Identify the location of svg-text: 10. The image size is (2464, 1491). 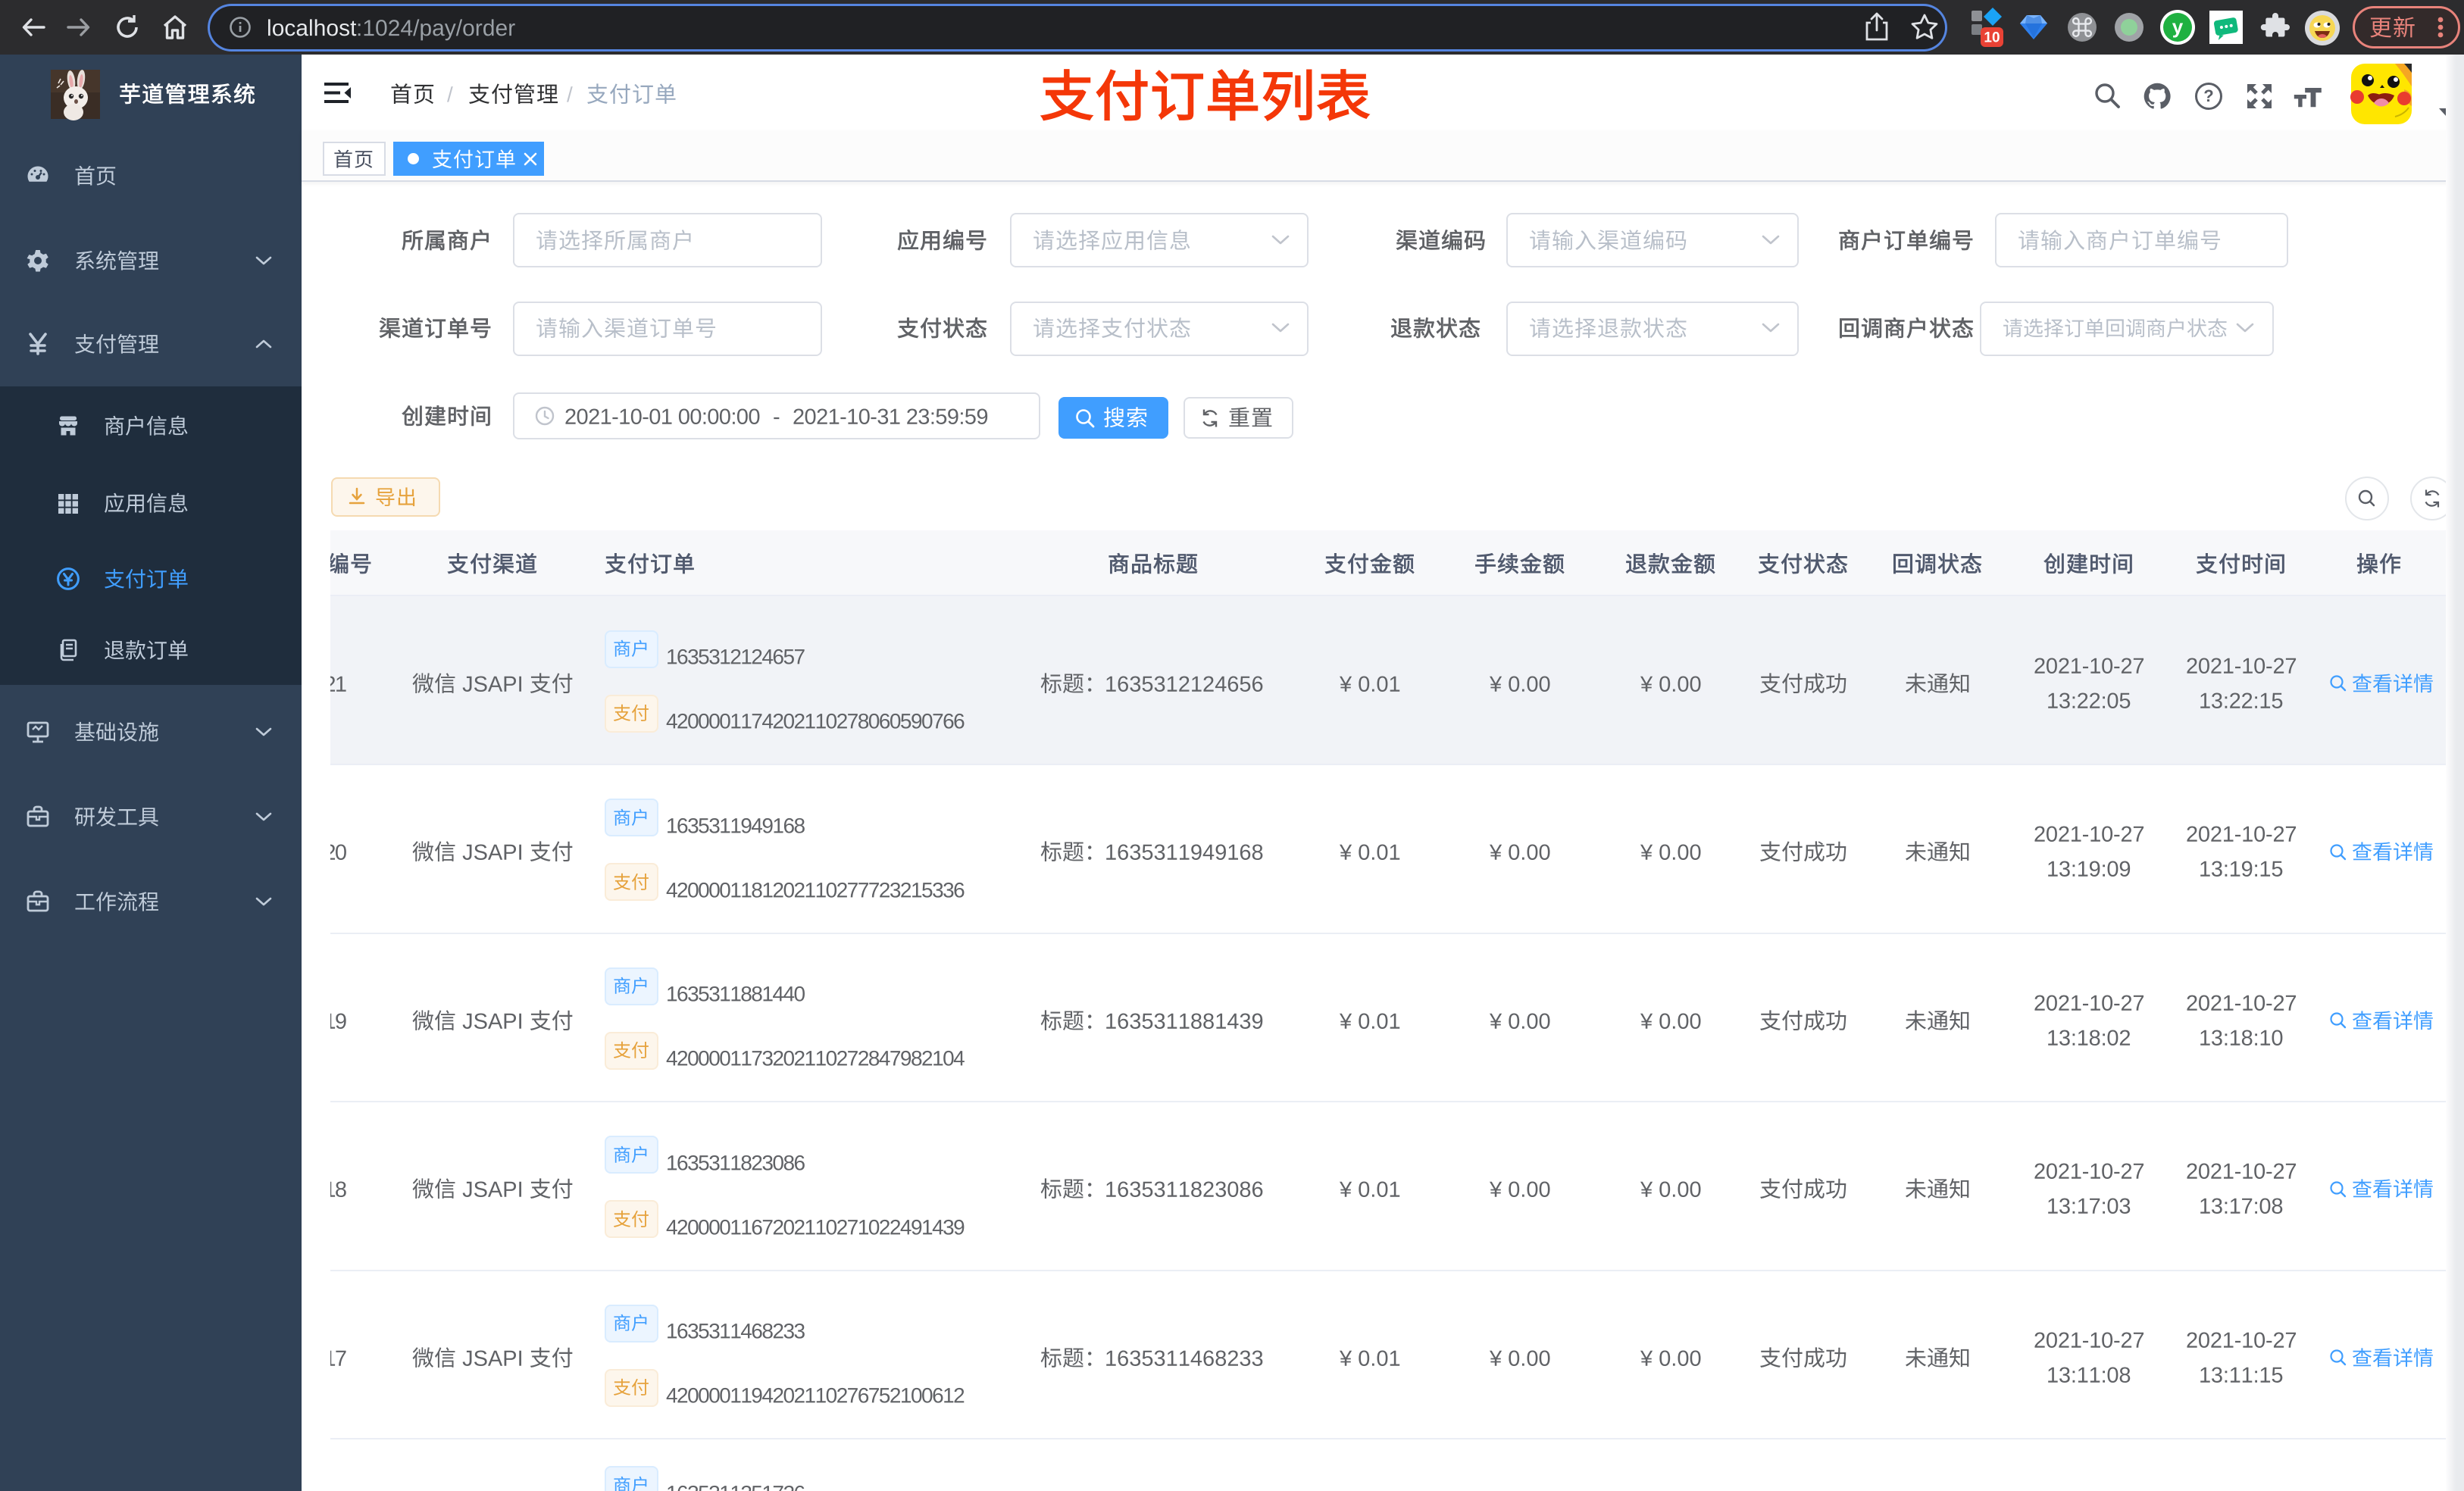
(1992, 38).